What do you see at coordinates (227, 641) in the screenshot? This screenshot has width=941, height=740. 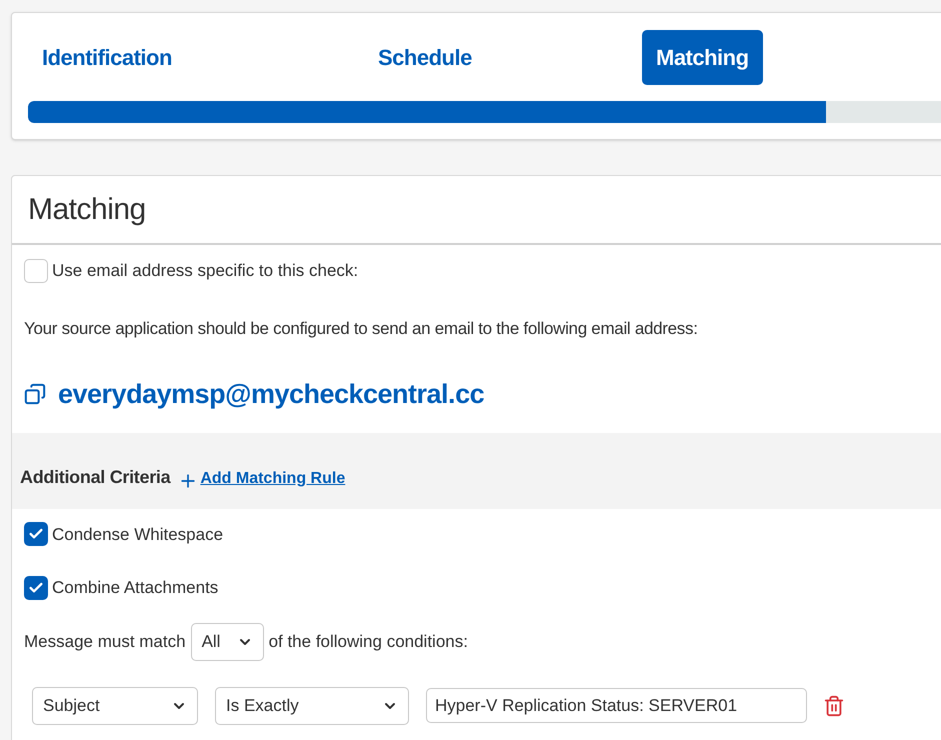 I see `select-dropdown: All` at bounding box center [227, 641].